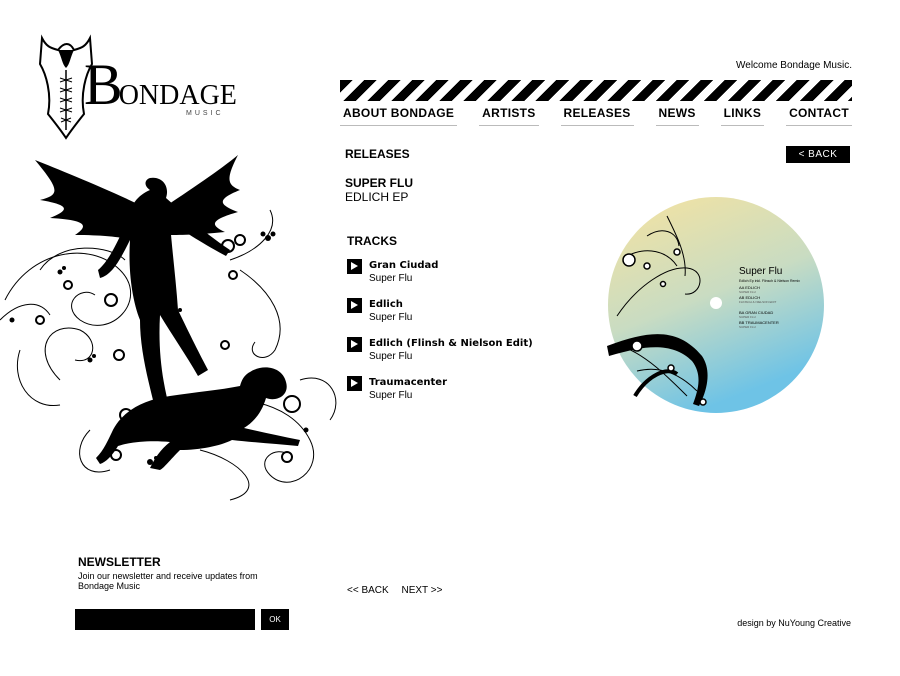  I want to click on track-title: Gran Ciudad, so click(403, 265).